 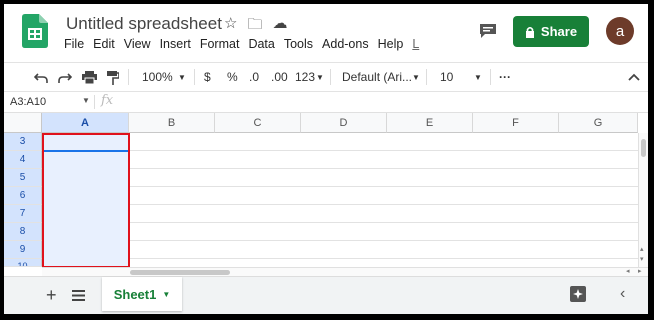 What do you see at coordinates (23, 232) in the screenshot?
I see `row-header-8: 8` at bounding box center [23, 232].